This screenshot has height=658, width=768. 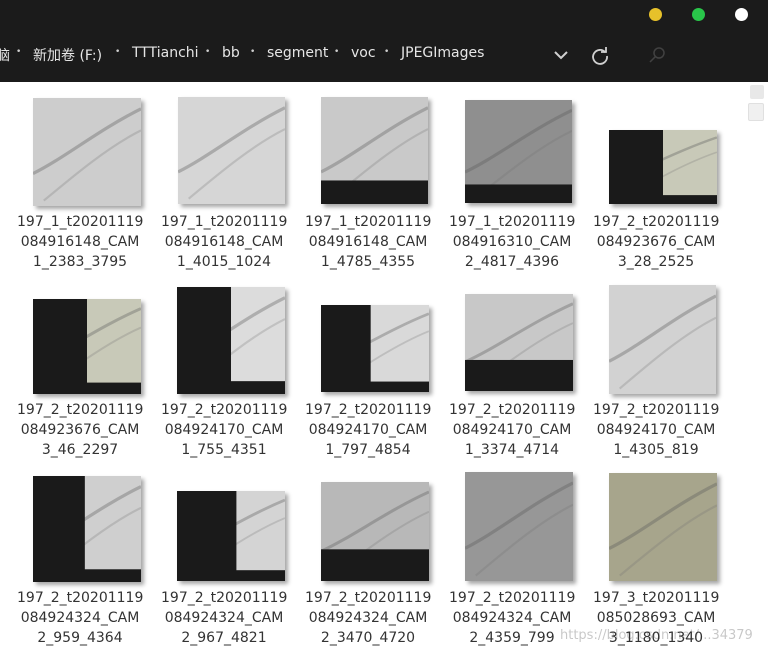 I want to click on file-name-line: 1_4305_819, so click(x=656, y=450).